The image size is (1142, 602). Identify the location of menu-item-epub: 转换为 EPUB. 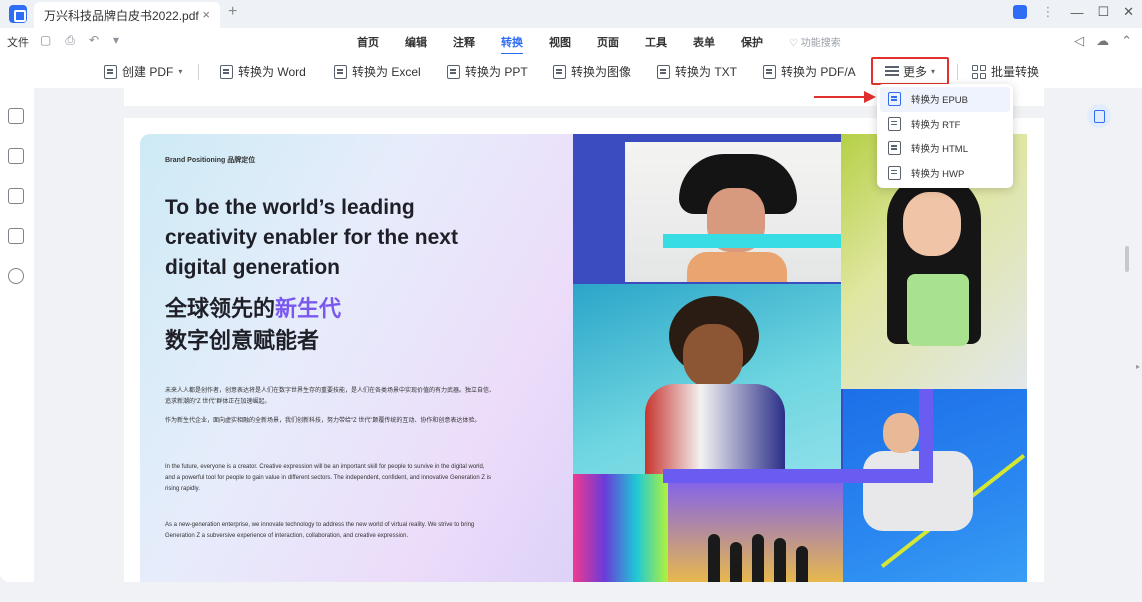
(945, 99).